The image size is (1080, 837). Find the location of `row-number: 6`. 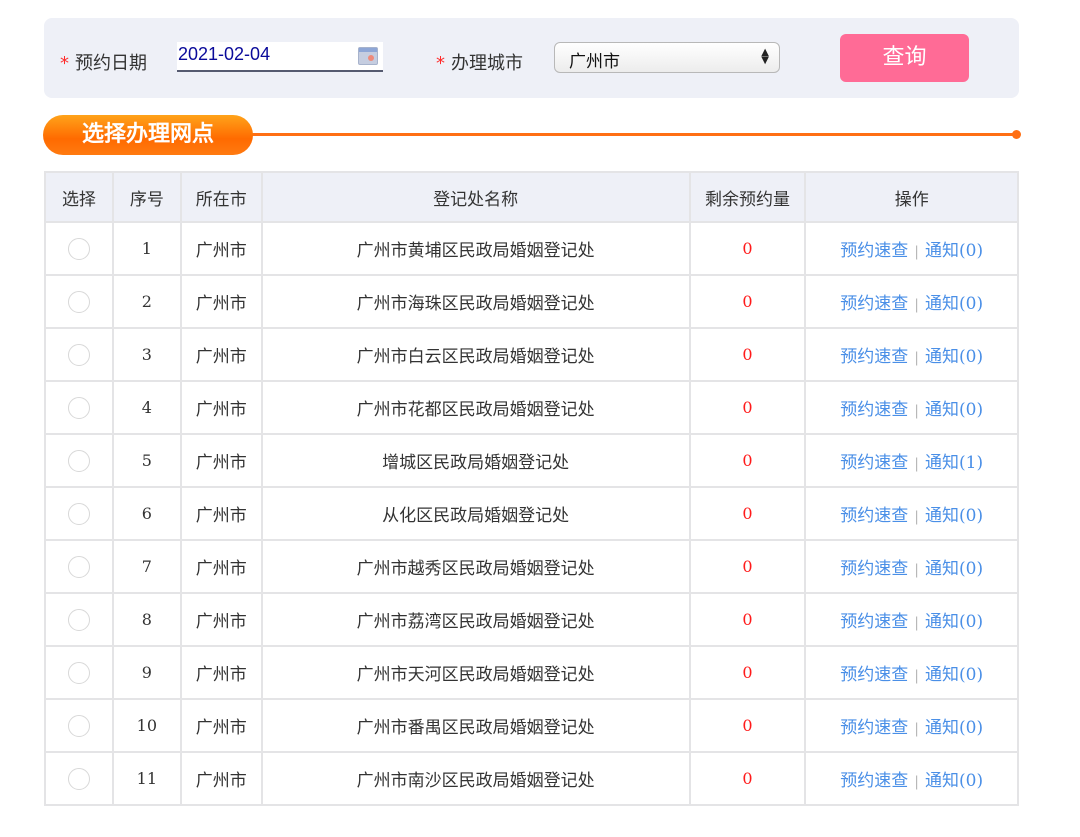

row-number: 6 is located at coordinates (146, 513).